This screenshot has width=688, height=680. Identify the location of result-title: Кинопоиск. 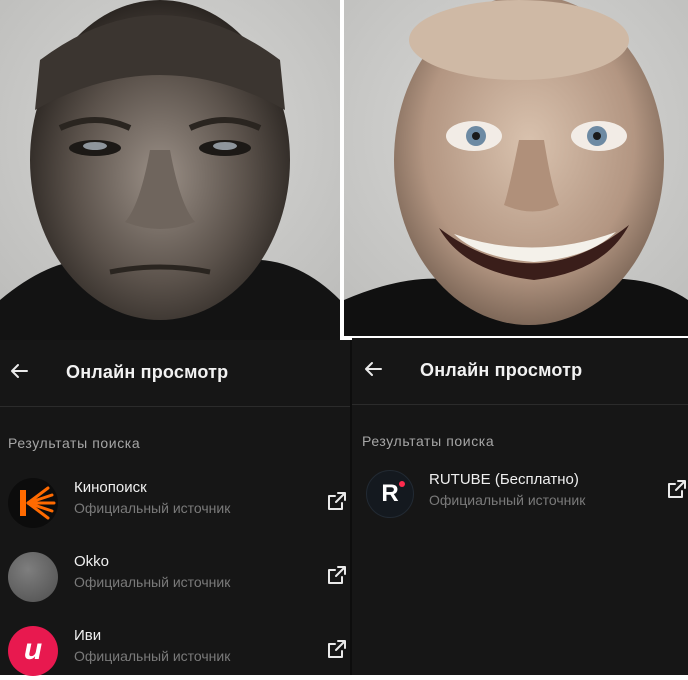
(110, 487).